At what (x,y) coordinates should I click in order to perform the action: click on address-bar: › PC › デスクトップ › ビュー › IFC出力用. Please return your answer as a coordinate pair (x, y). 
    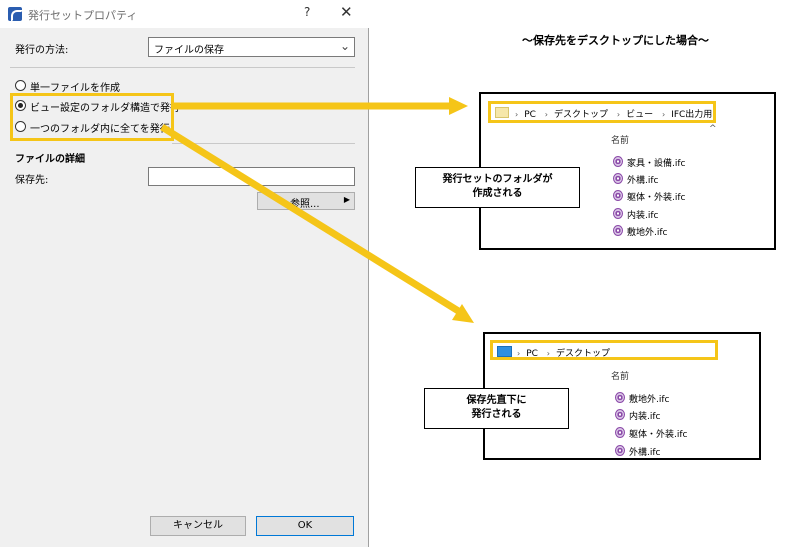
    Looking at the image, I should click on (602, 112).